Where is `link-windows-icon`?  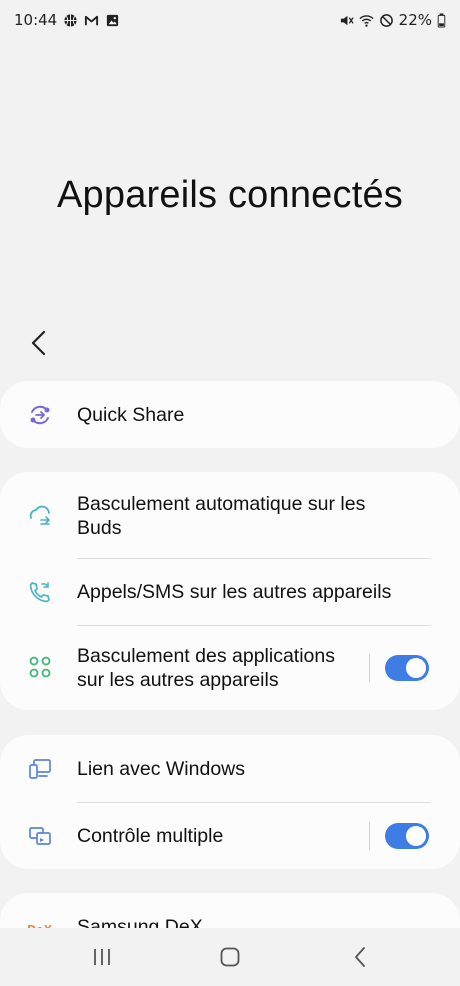 link-windows-icon is located at coordinates (40, 769).